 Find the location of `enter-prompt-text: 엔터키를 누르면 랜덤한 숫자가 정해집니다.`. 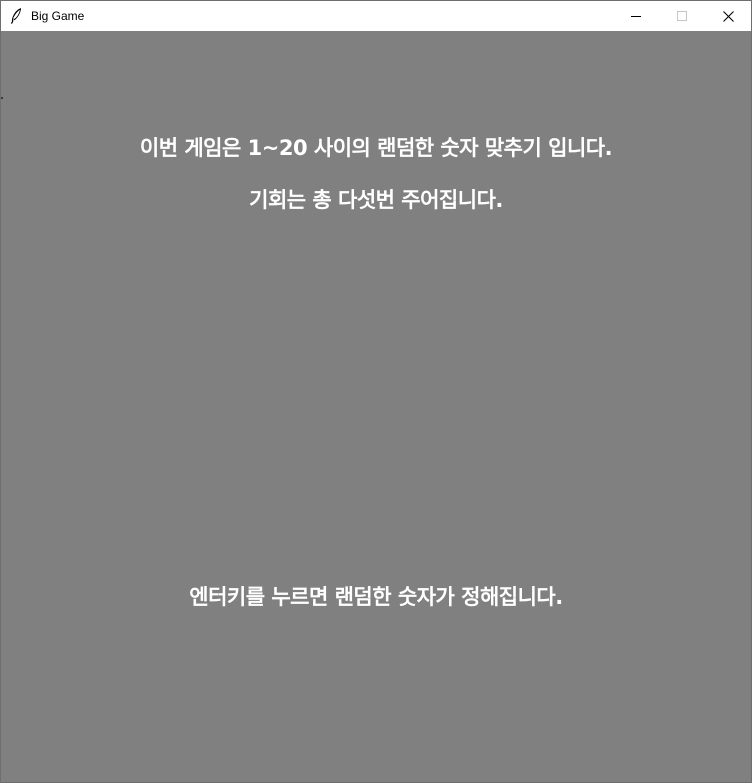

enter-prompt-text: 엔터키를 누르면 랜덤한 숫자가 정해집니다. is located at coordinates (376, 597).